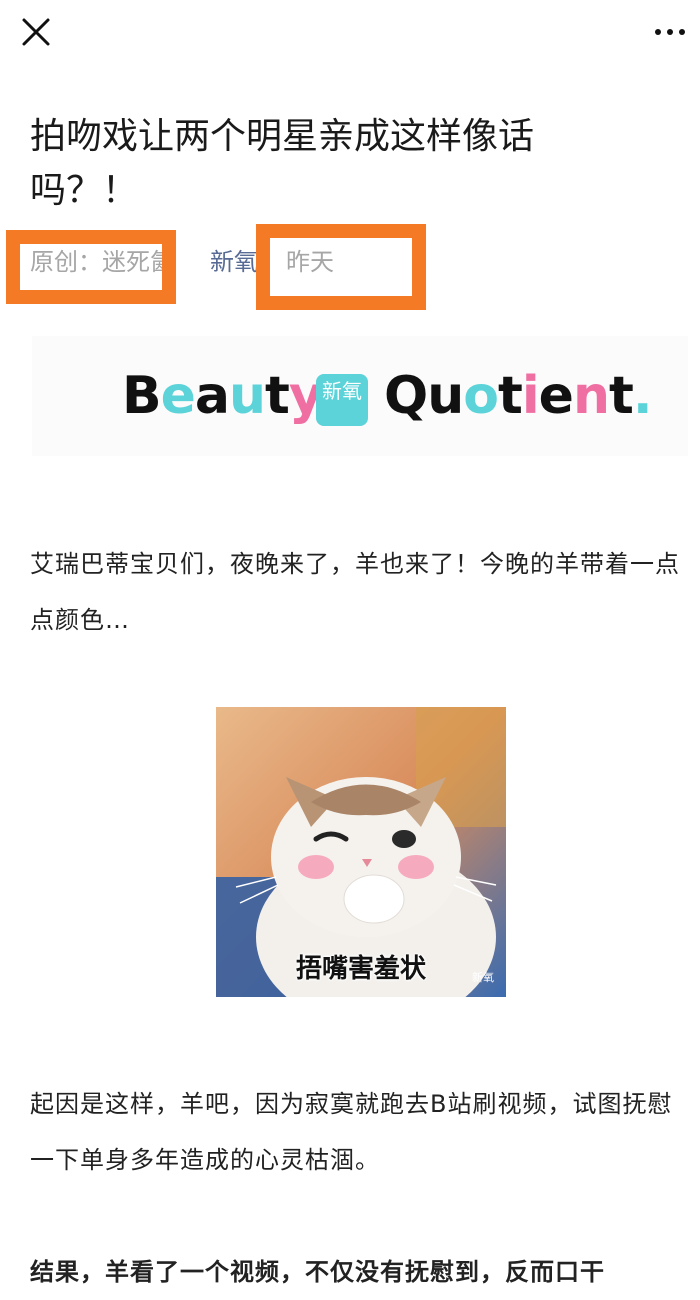  I want to click on top-bar, so click(350, 33).